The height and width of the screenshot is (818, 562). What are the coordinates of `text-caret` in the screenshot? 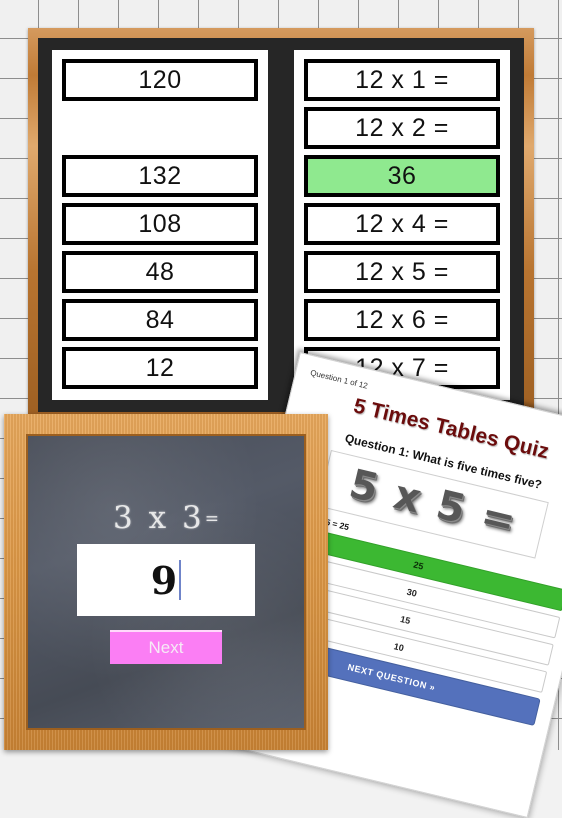 It's located at (180, 580).